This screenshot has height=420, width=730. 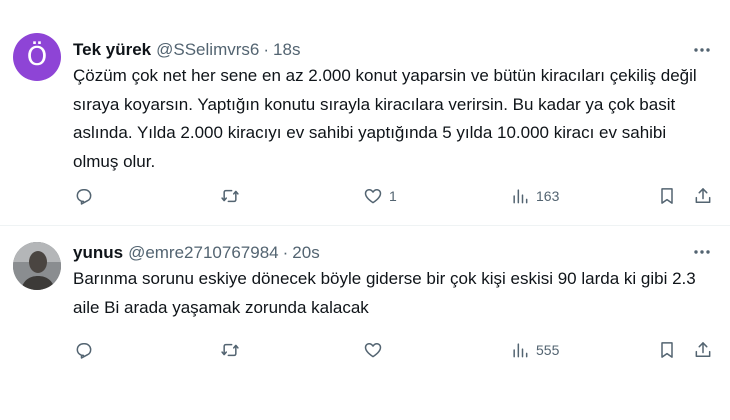 What do you see at coordinates (305, 253) in the screenshot?
I see `timestamp: 20s` at bounding box center [305, 253].